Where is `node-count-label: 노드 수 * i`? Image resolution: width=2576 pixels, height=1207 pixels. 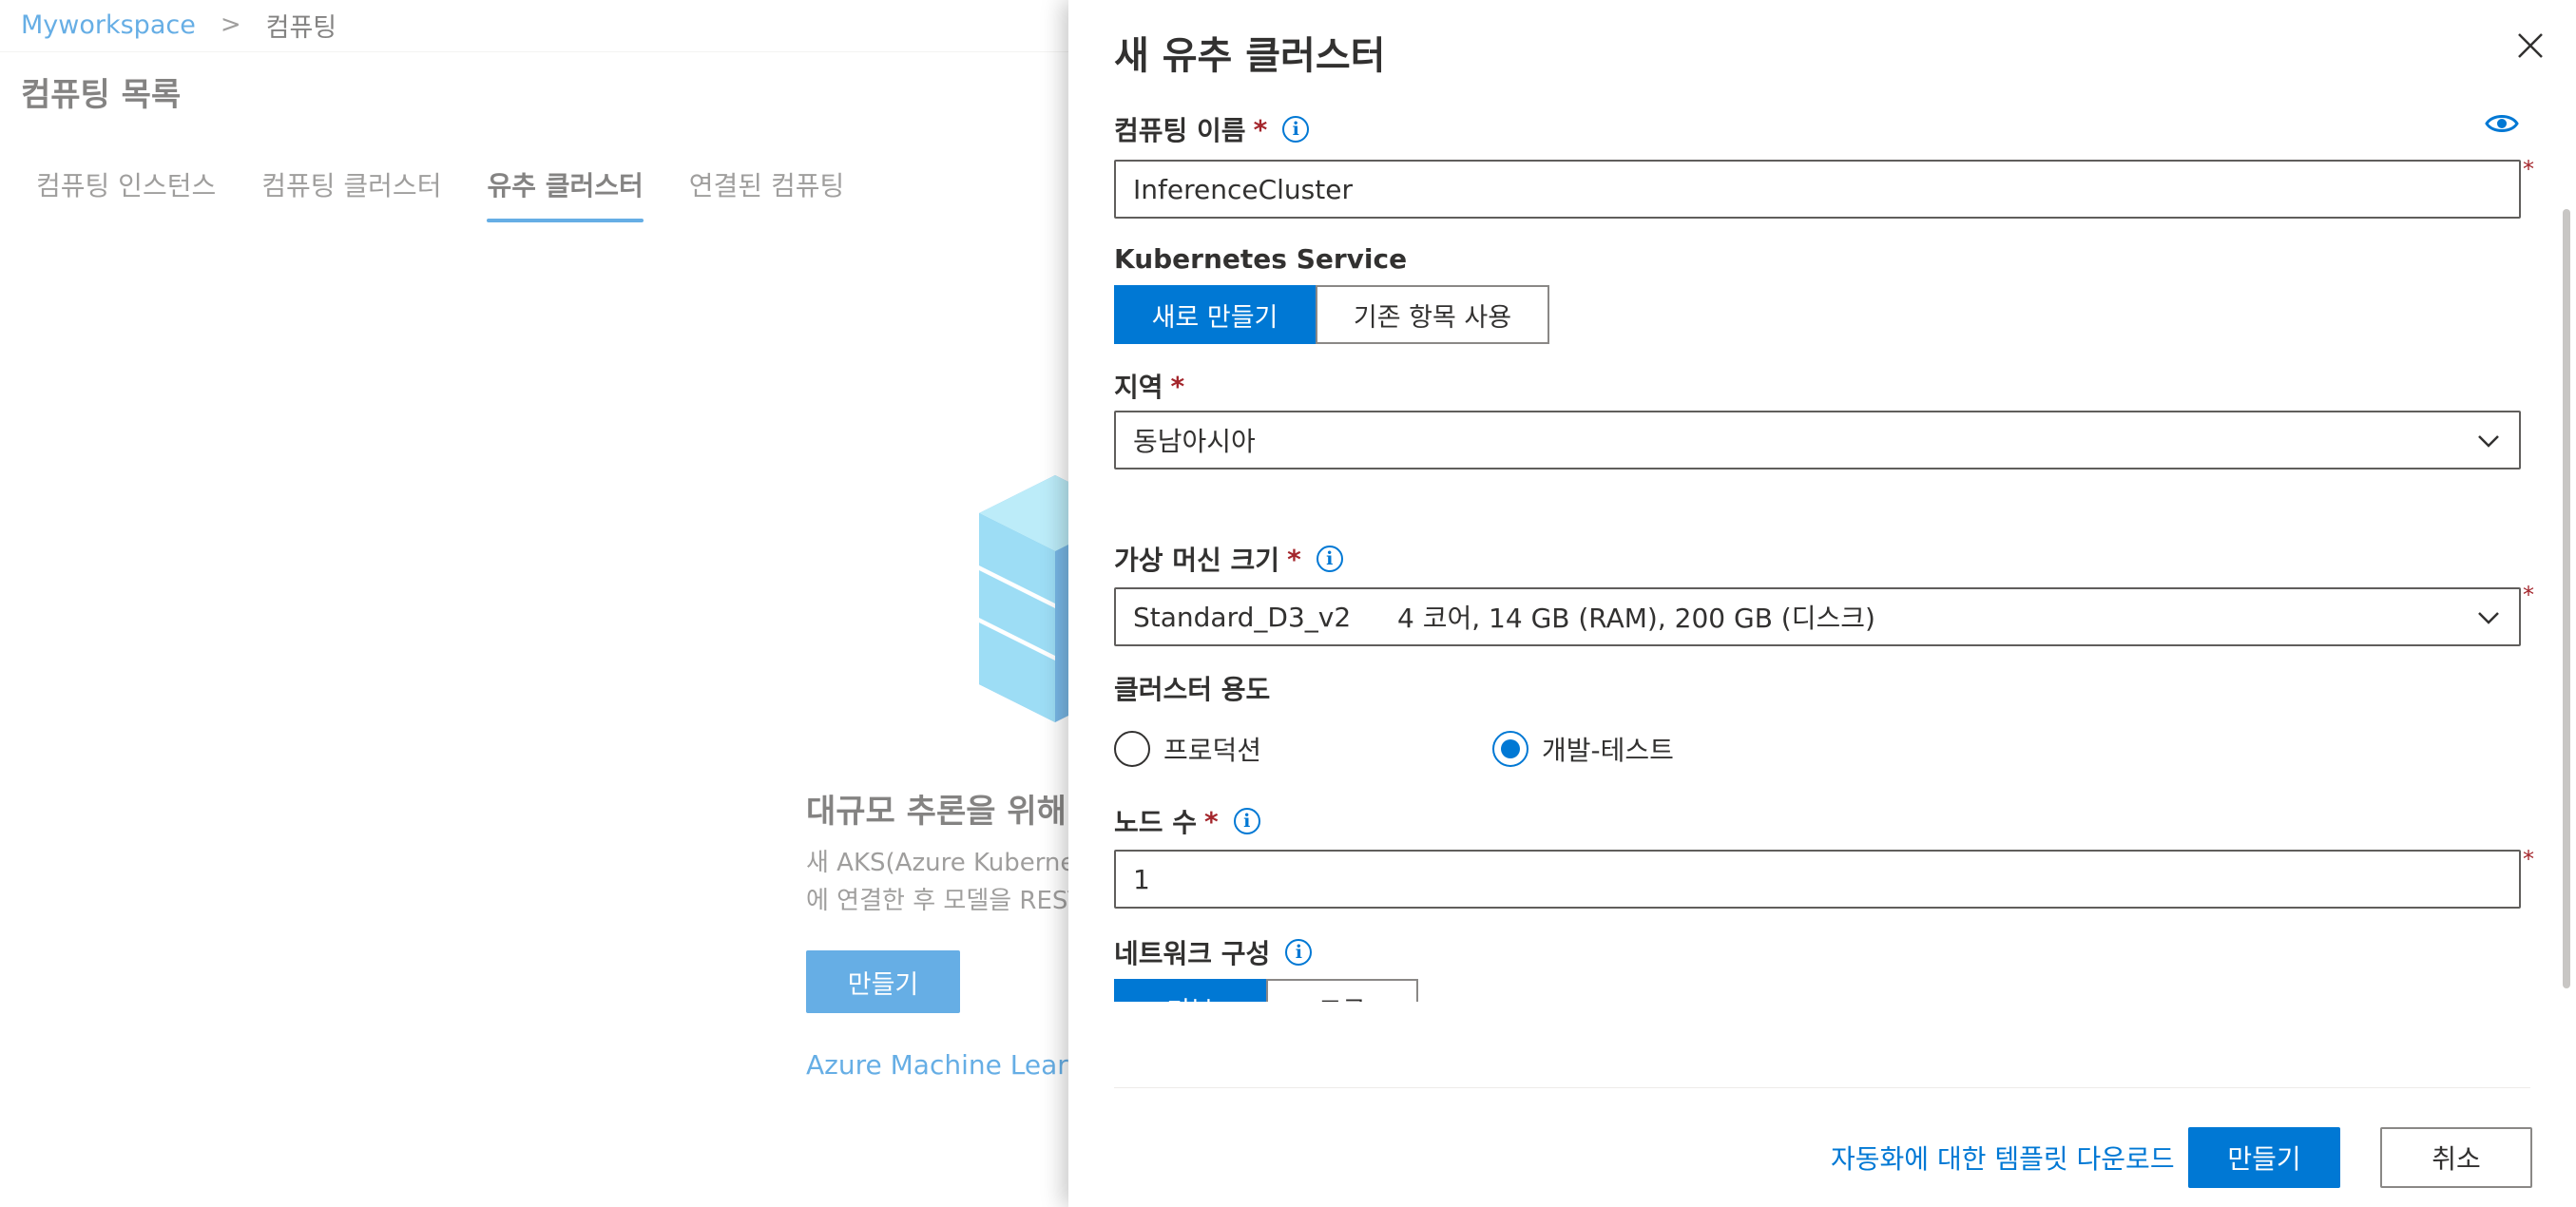 node-count-label: 노드 수 * i is located at coordinates (1187, 821).